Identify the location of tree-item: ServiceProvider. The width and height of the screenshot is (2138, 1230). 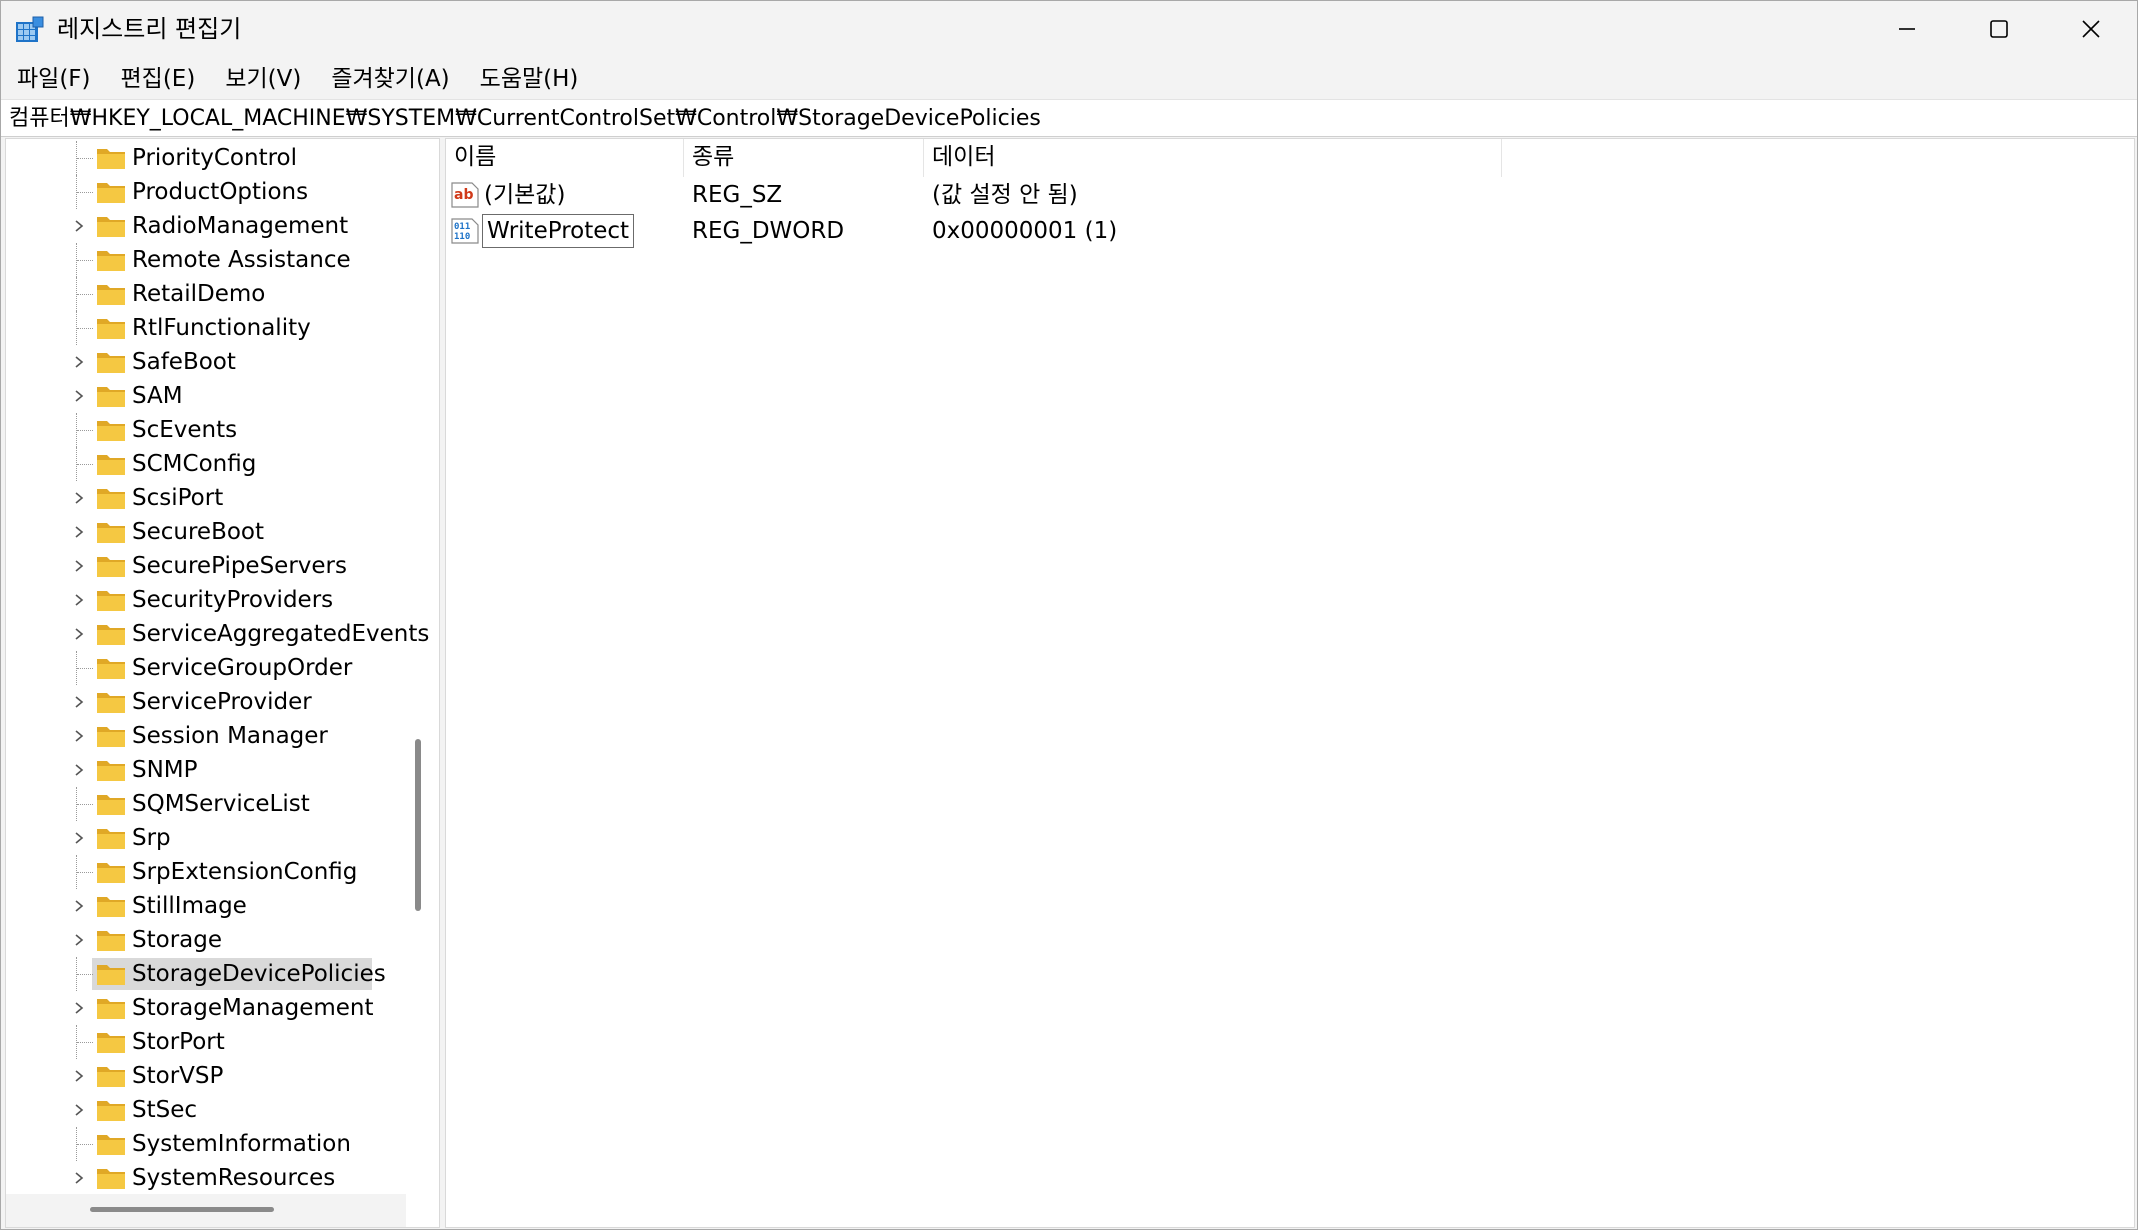
(206, 702).